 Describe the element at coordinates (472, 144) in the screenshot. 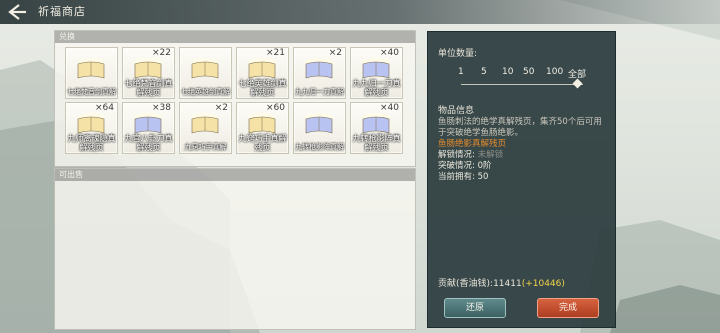

I see `item-name: 鱼肠绝影真解残页` at that location.